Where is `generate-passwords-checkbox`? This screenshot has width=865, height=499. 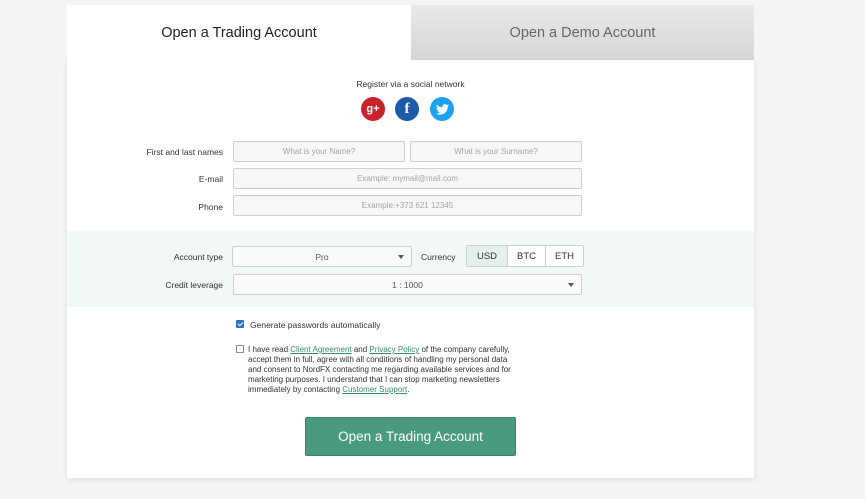 generate-passwords-checkbox is located at coordinates (240, 324).